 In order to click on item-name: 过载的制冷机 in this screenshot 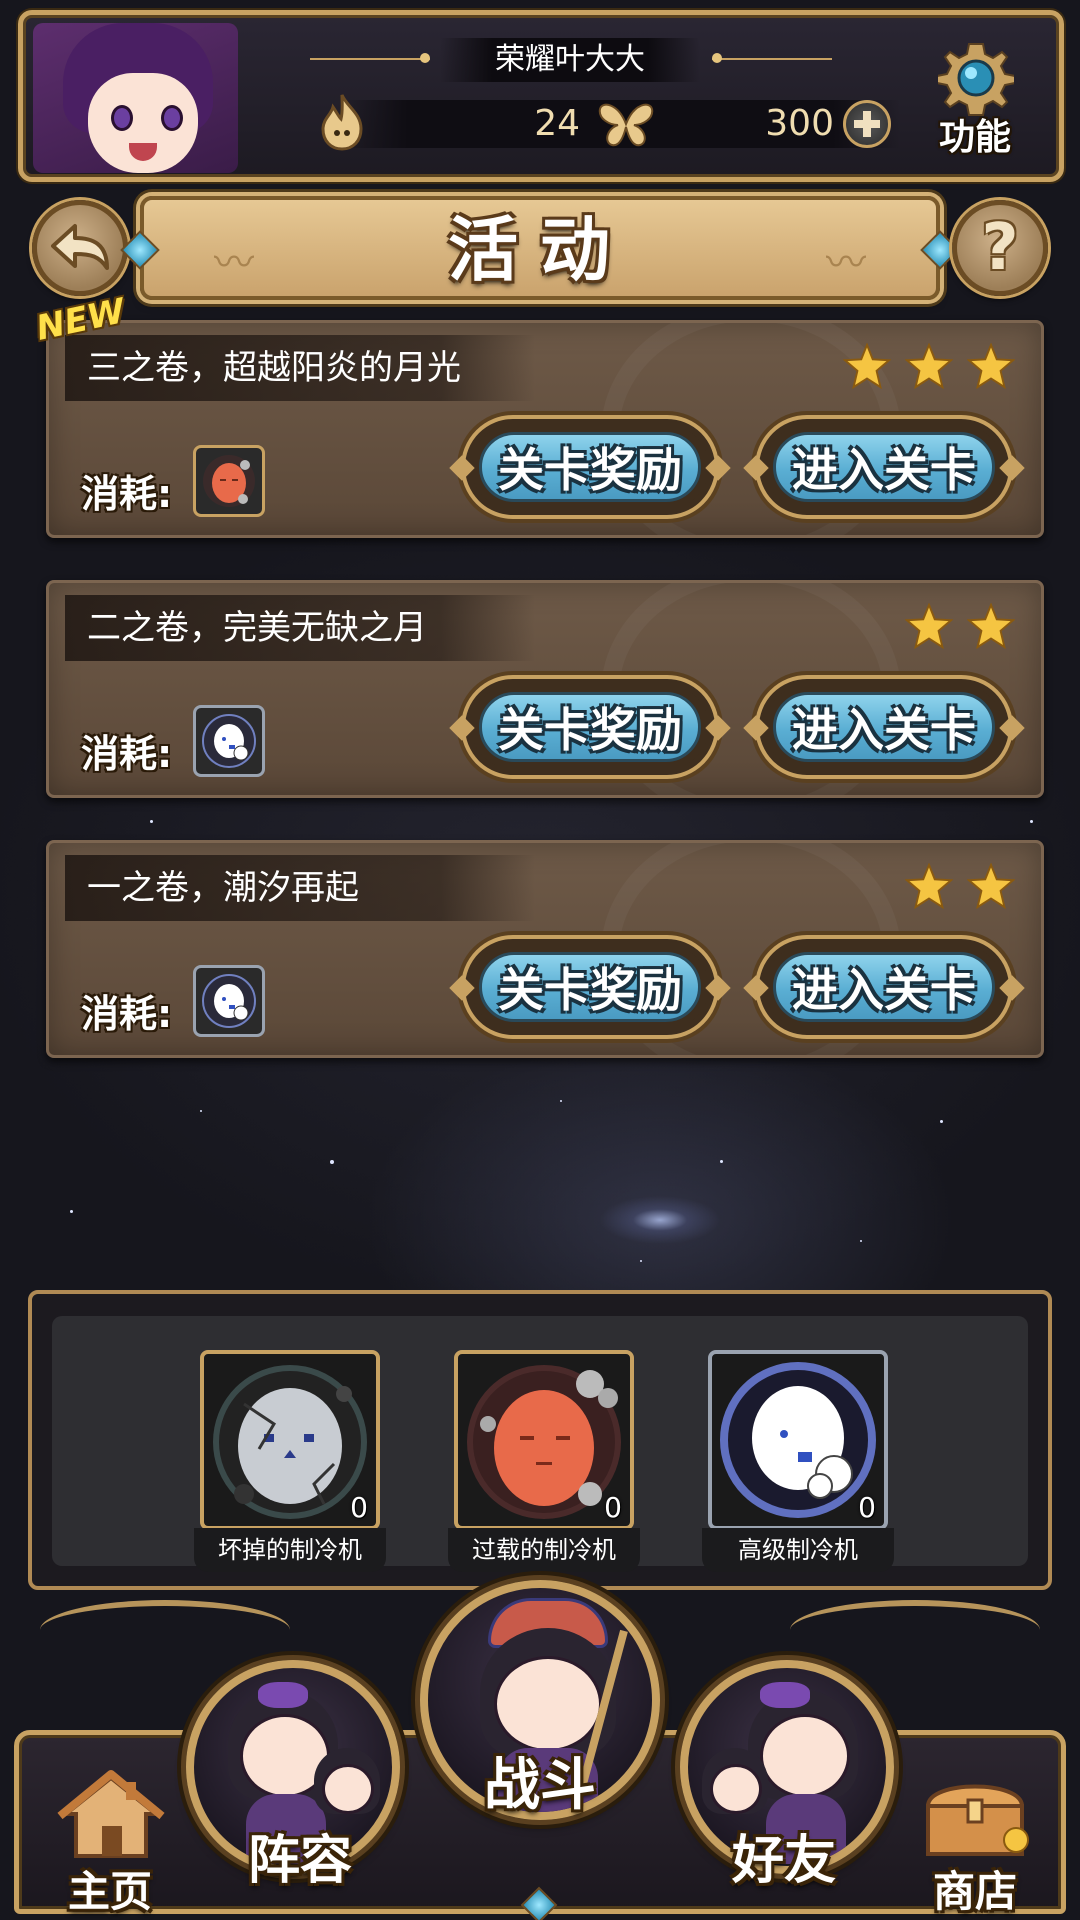, I will do `click(544, 1550)`.